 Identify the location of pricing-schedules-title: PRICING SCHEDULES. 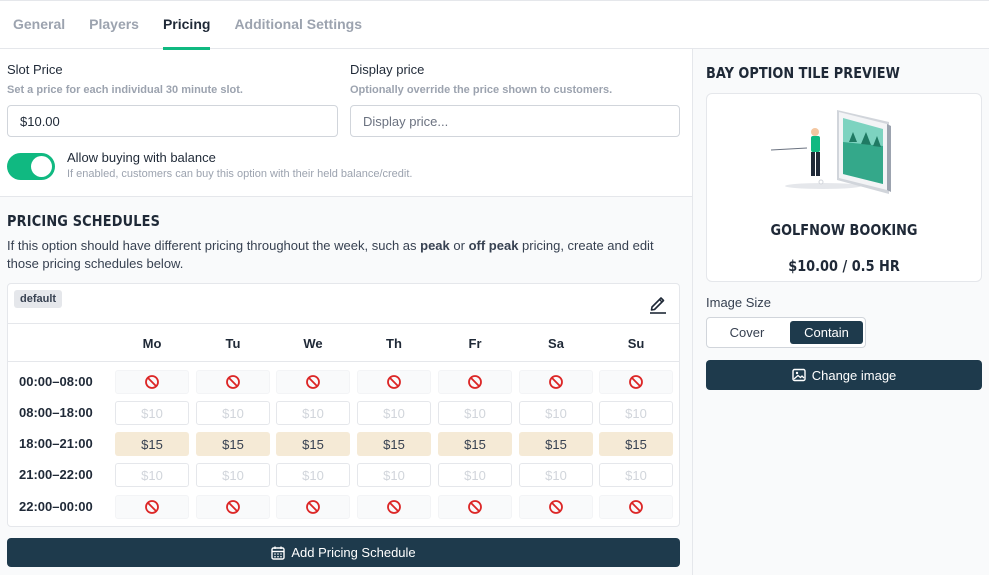
(84, 221).